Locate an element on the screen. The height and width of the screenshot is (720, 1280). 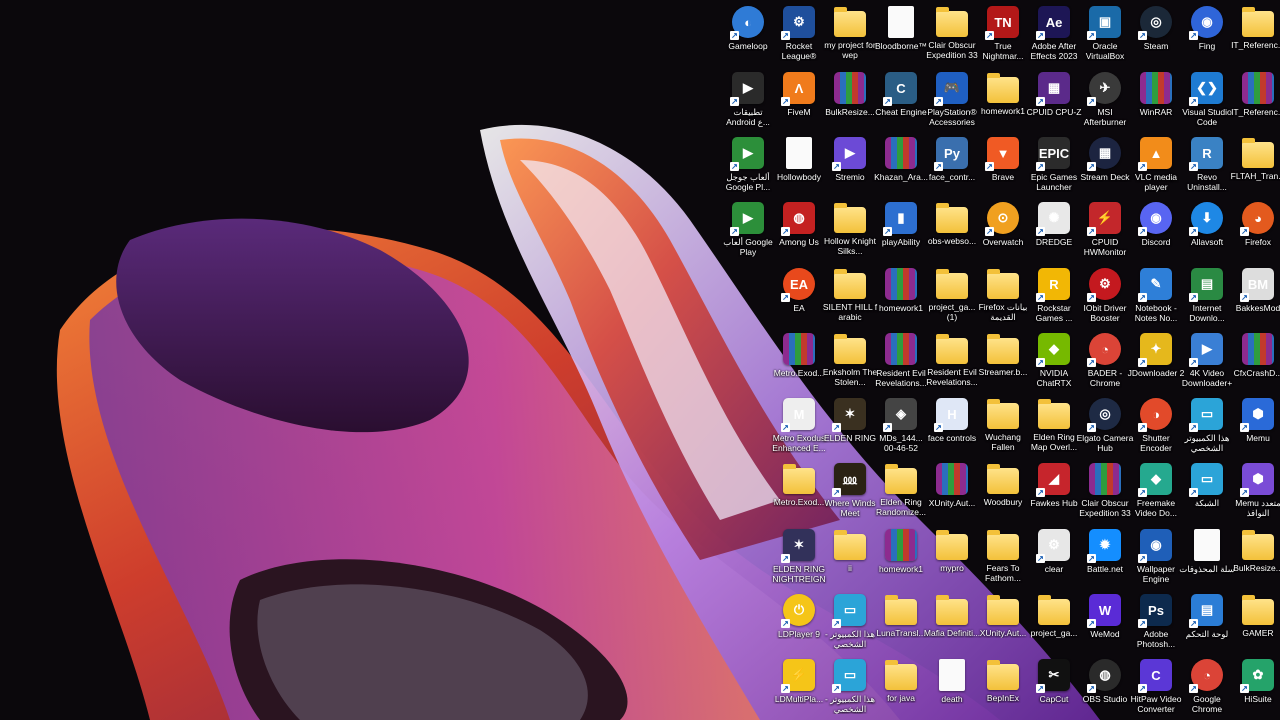
desktop-icon: ◉ ↗ Discord is located at coordinates (1156, 230).